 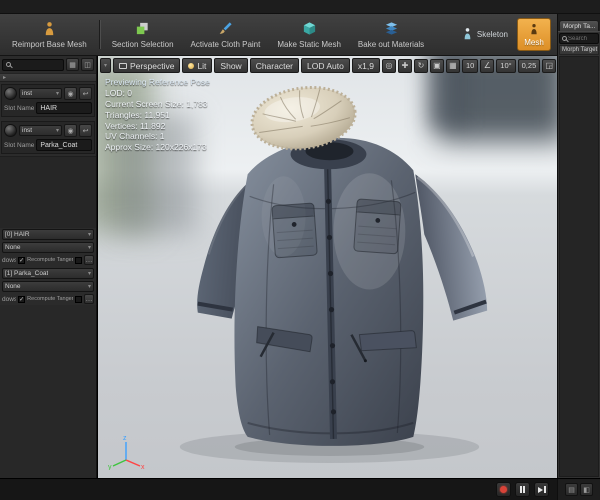 I want to click on stat-triangles: Triangles: 11.951, so click(x=137, y=114).